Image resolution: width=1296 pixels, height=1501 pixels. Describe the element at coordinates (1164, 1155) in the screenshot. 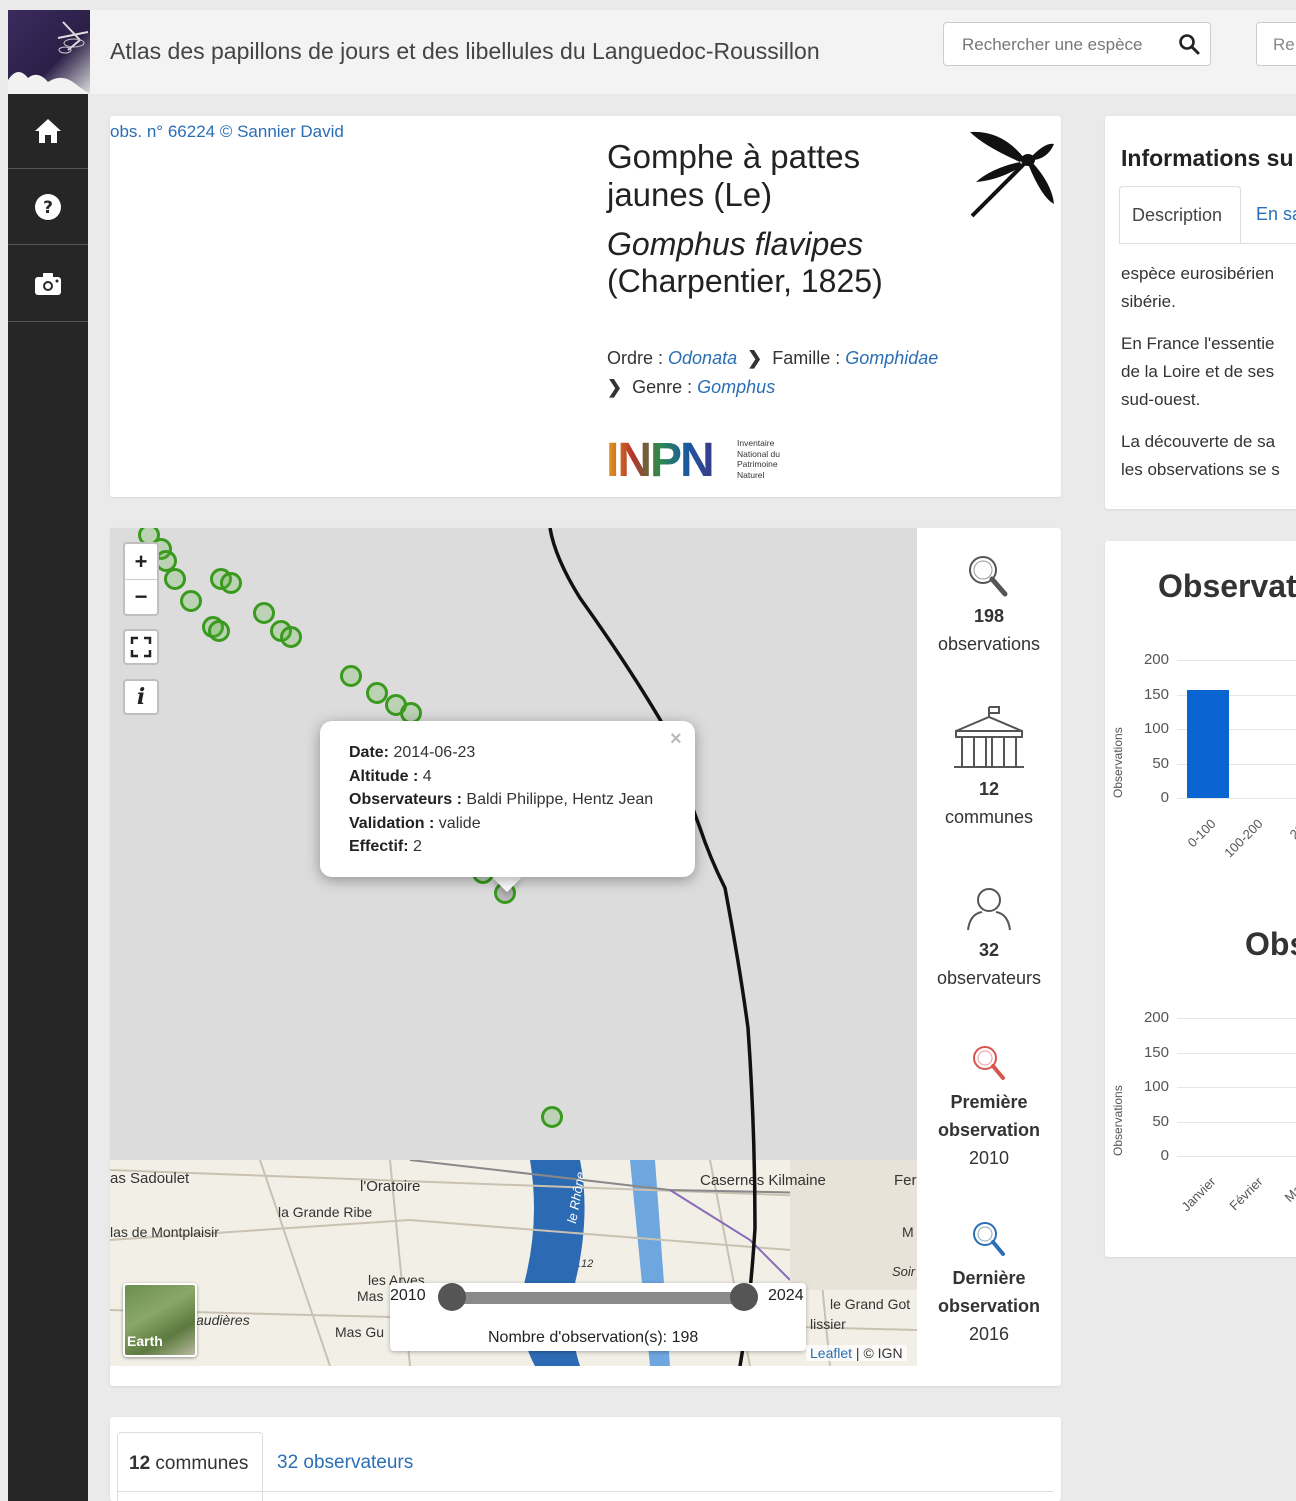

I see `chart-y-tick: 0` at that location.